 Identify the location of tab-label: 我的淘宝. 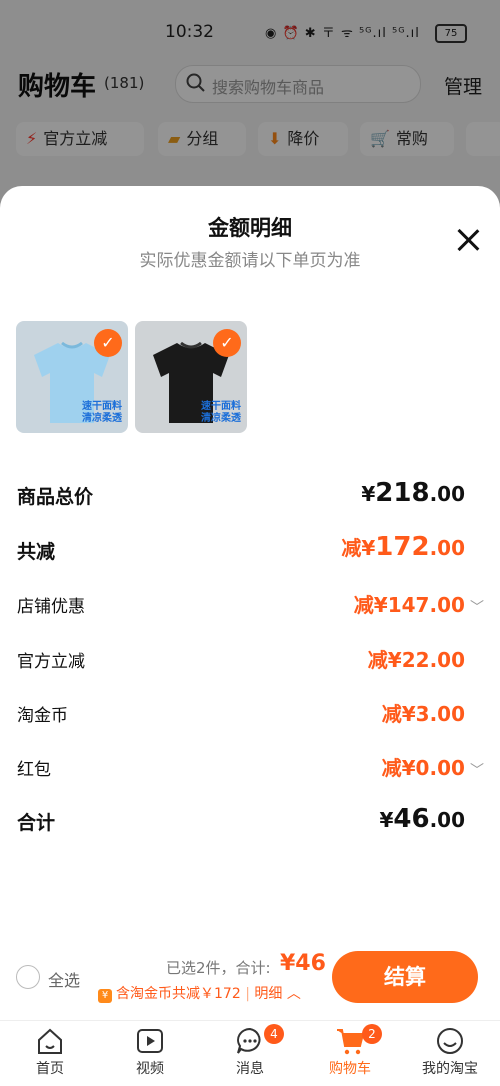
(450, 1069).